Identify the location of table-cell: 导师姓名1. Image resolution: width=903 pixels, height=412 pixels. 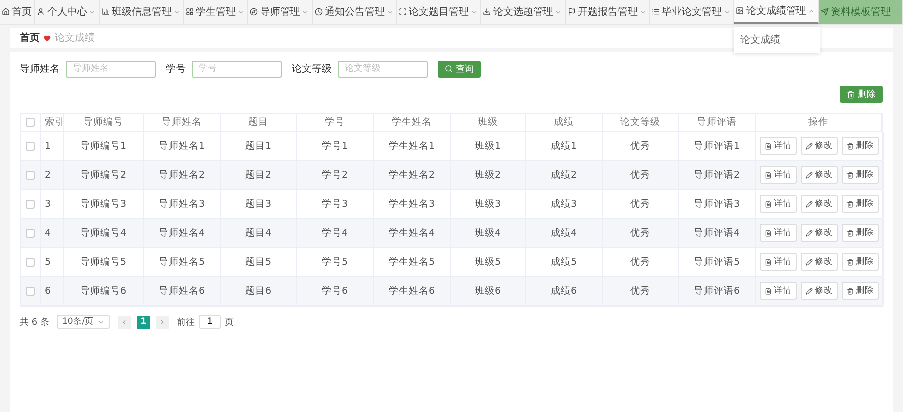
(182, 146).